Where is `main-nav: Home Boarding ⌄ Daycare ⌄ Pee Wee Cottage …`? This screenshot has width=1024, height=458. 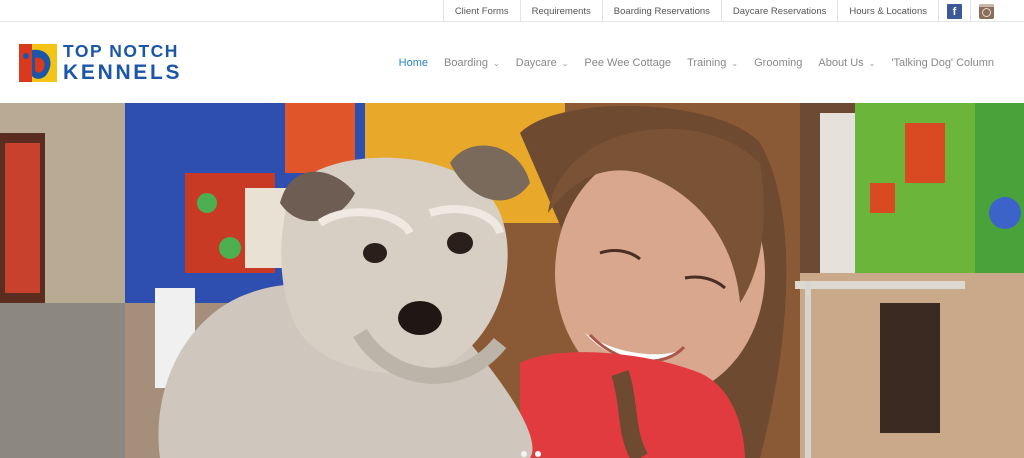 main-nav: Home Boarding ⌄ Daycare ⌄ Pee Wee Cottage … is located at coordinates (688, 63).